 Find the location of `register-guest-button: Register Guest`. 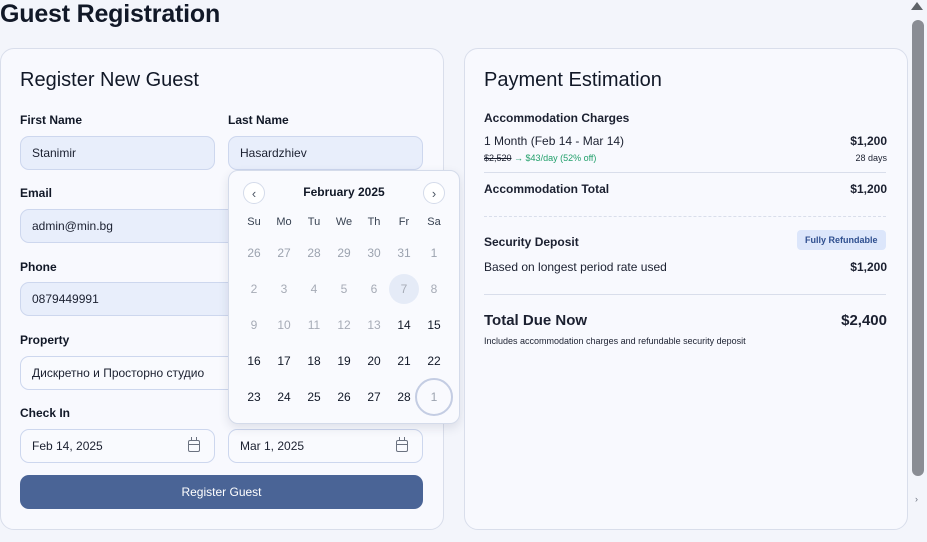

register-guest-button: Register Guest is located at coordinates (221, 492).